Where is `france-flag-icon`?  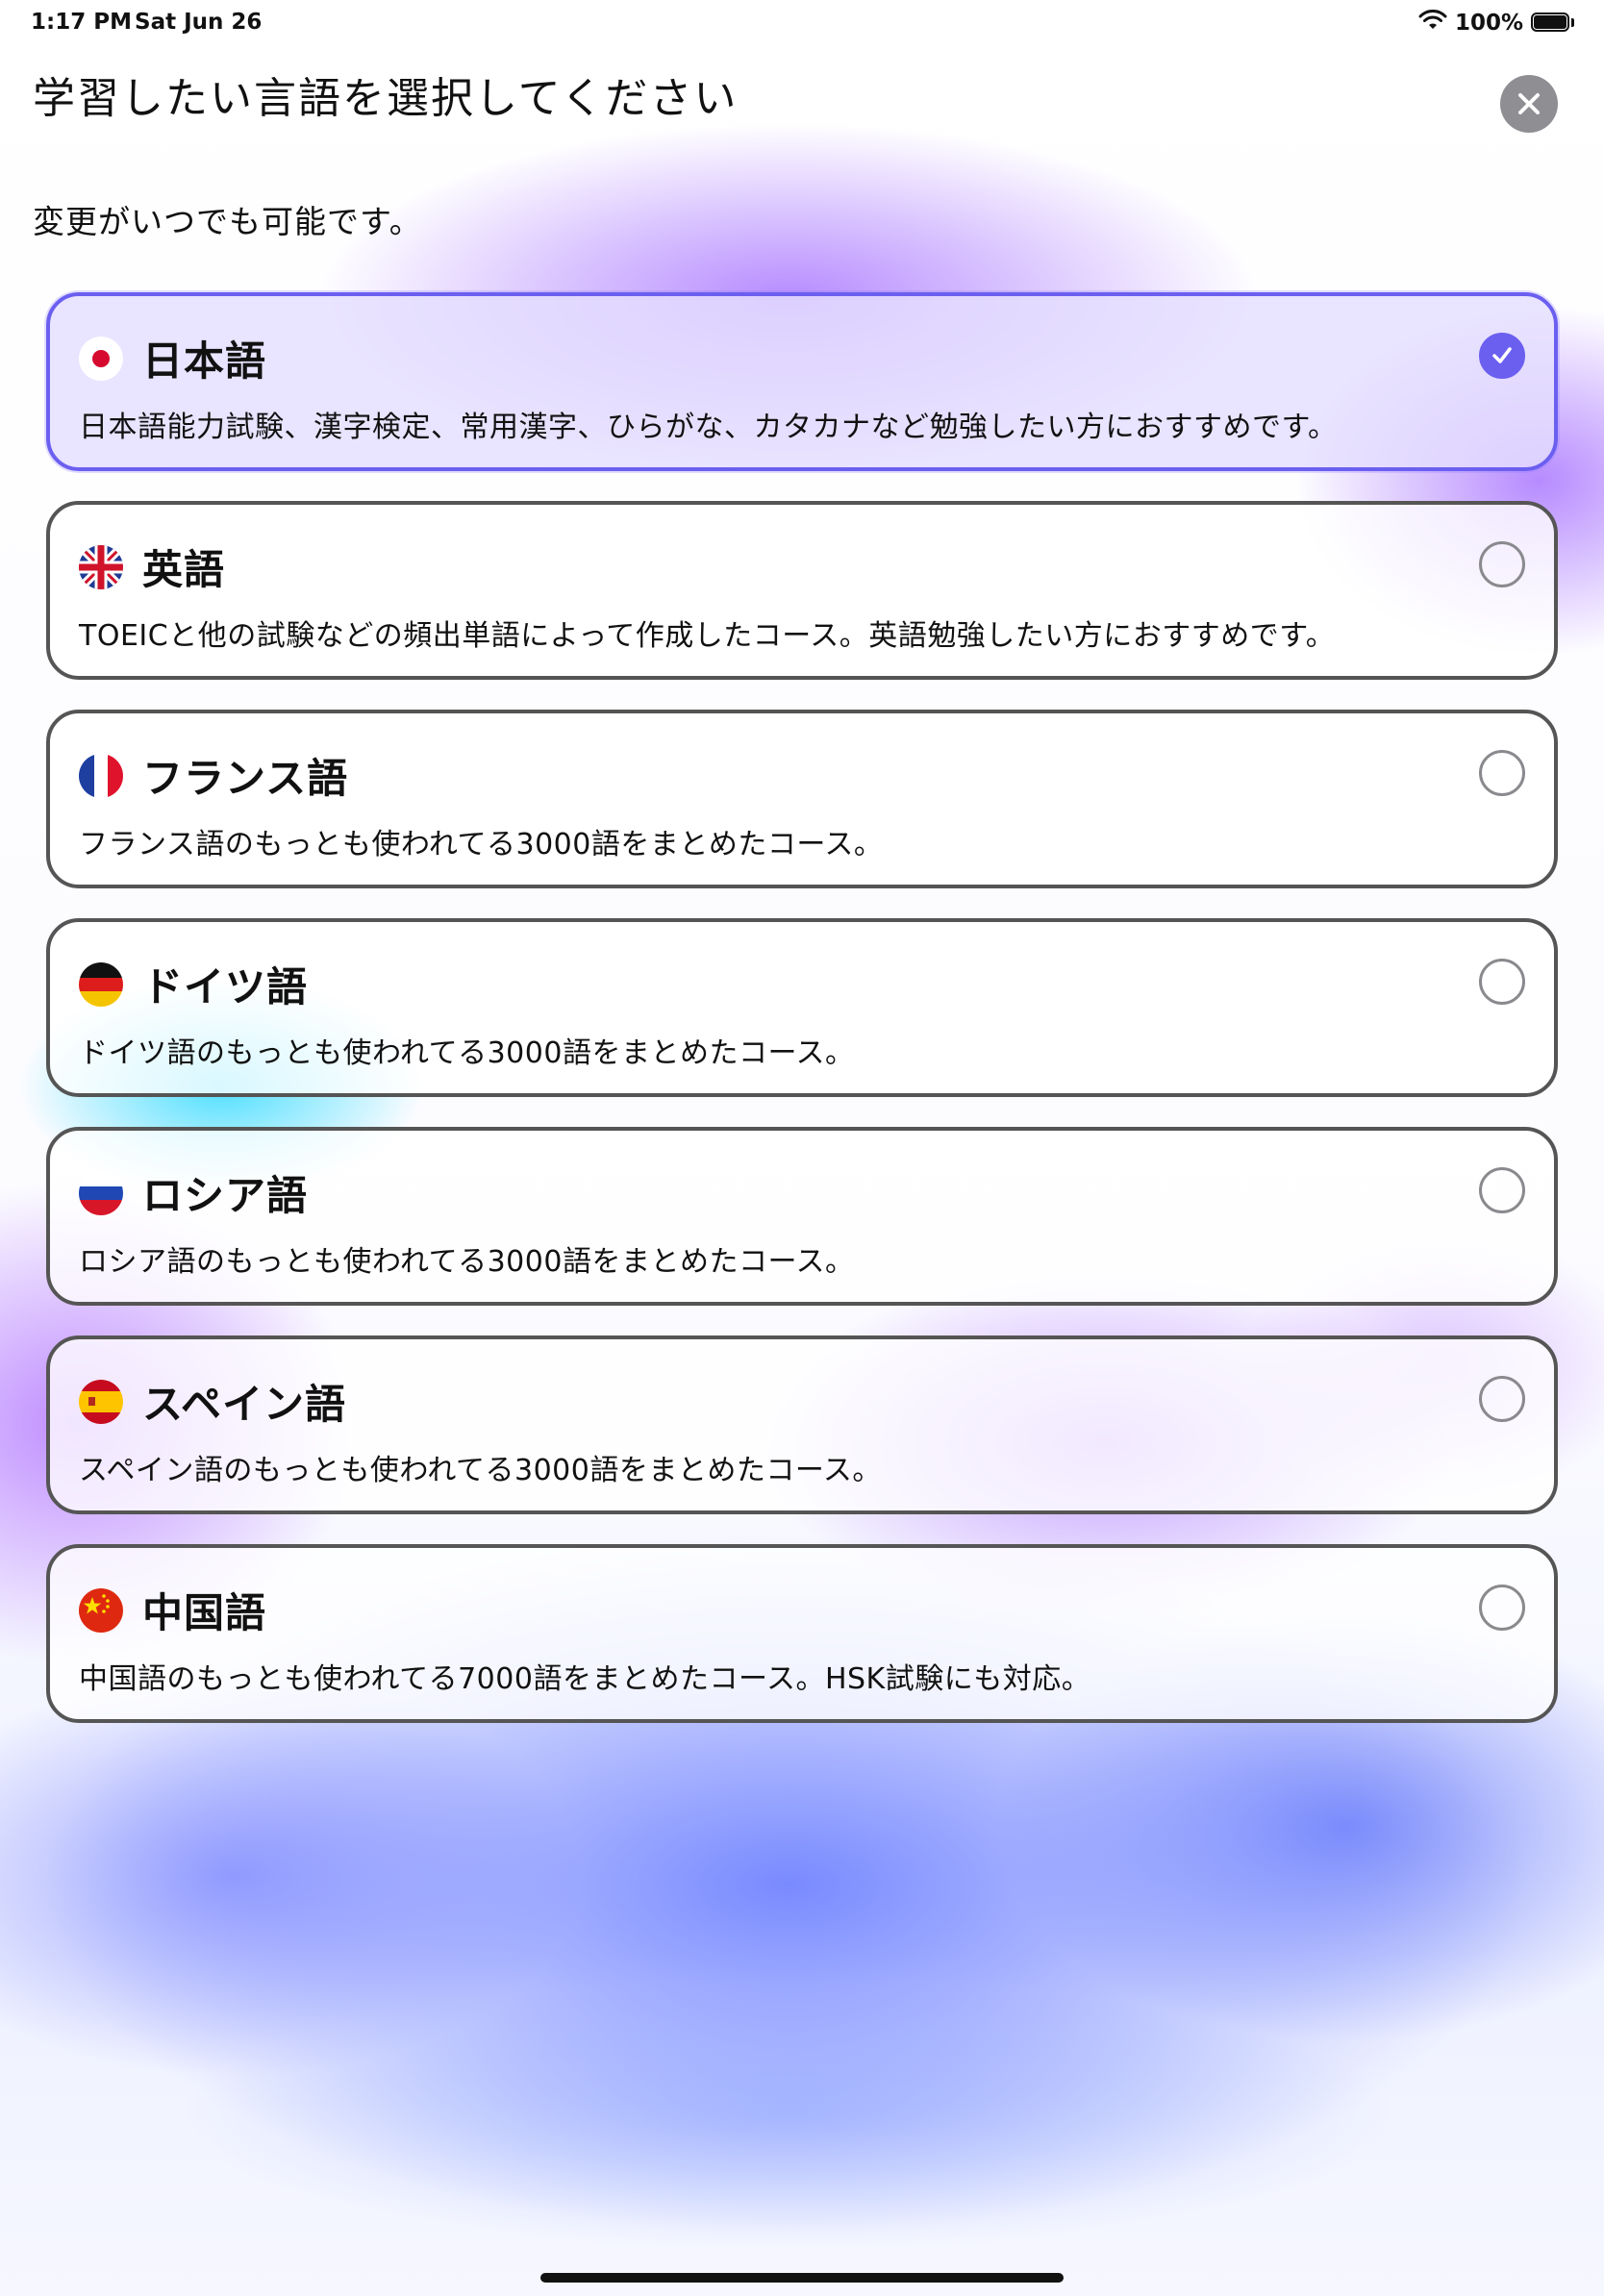 france-flag-icon is located at coordinates (101, 776).